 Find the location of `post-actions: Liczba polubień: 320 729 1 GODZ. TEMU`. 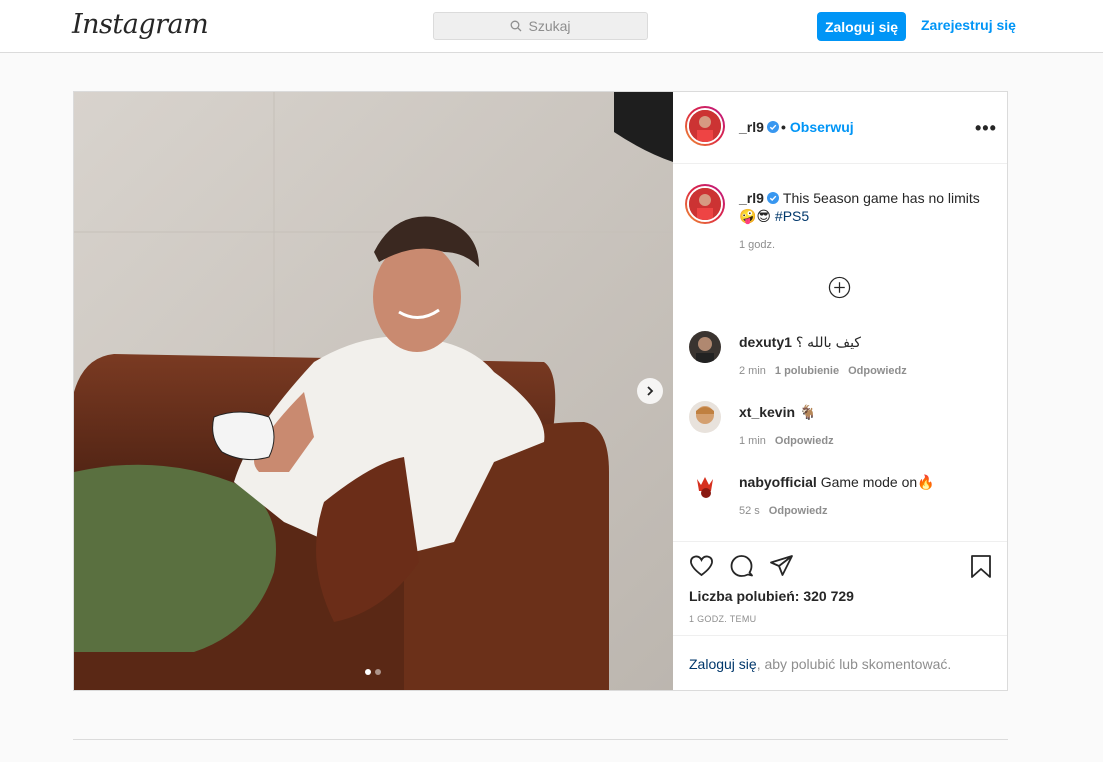

post-actions: Liczba polubień: 320 729 1 GODZ. TEMU is located at coordinates (840, 591).